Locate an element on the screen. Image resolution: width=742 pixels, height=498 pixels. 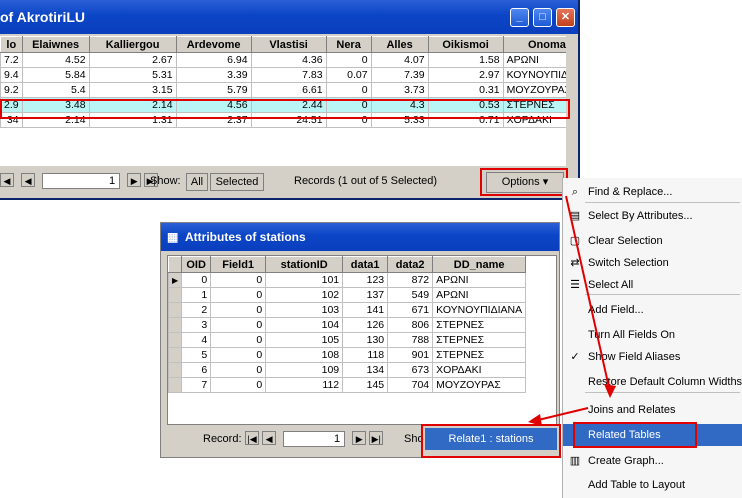
arrow-to-relate is located at coordinates (561, 414).